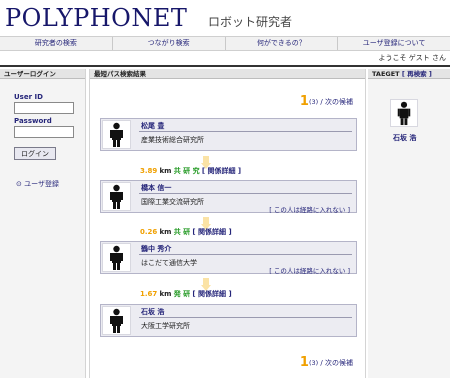  I want to click on target-panel: TAEGET [ 再検索 ] 石坂 浩, so click(409, 223).